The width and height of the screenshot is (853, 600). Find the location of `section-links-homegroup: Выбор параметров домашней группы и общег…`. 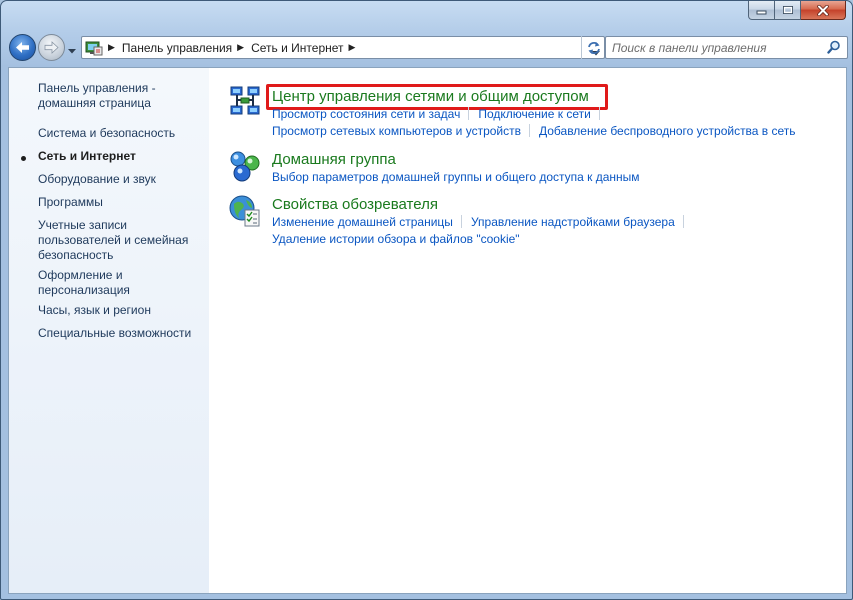

section-links-homegroup: Выбор параметров домашней группы и общег… is located at coordinates (456, 177).